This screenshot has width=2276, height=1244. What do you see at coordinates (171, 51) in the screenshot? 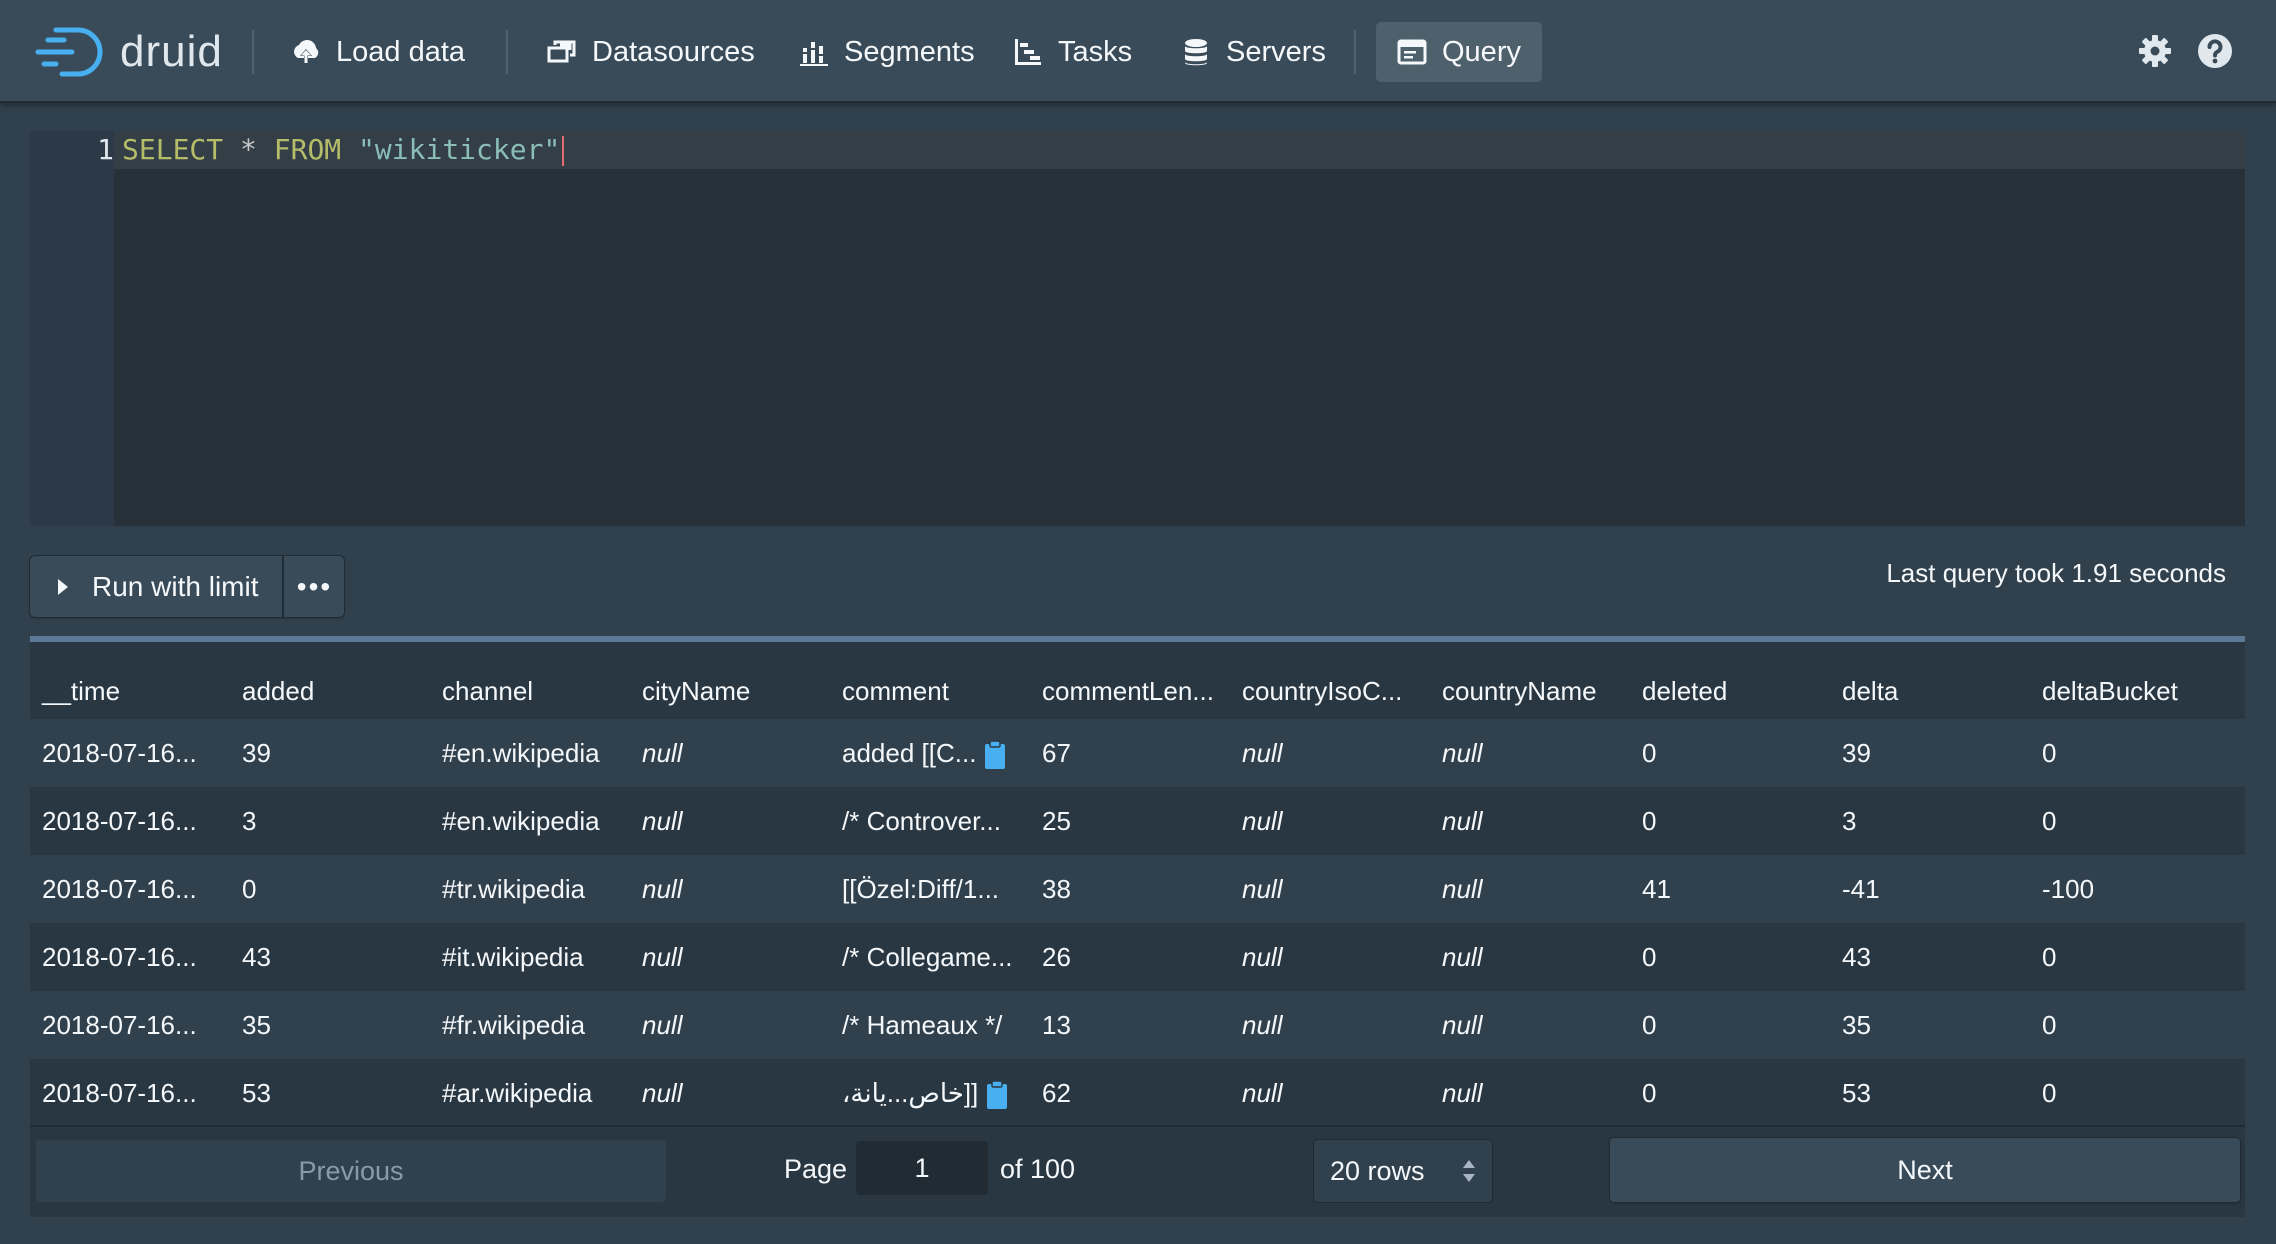
I see `brand-name: druid` at bounding box center [171, 51].